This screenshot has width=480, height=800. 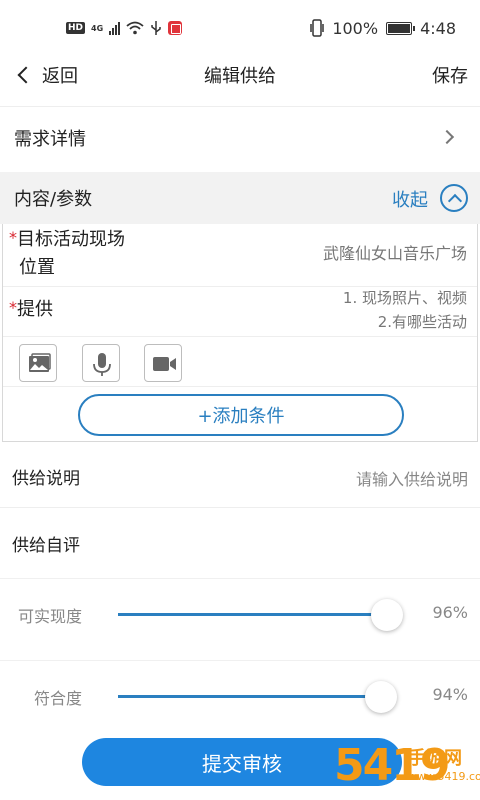 I want to click on conformity-slider-knob, so click(x=381, y=697).